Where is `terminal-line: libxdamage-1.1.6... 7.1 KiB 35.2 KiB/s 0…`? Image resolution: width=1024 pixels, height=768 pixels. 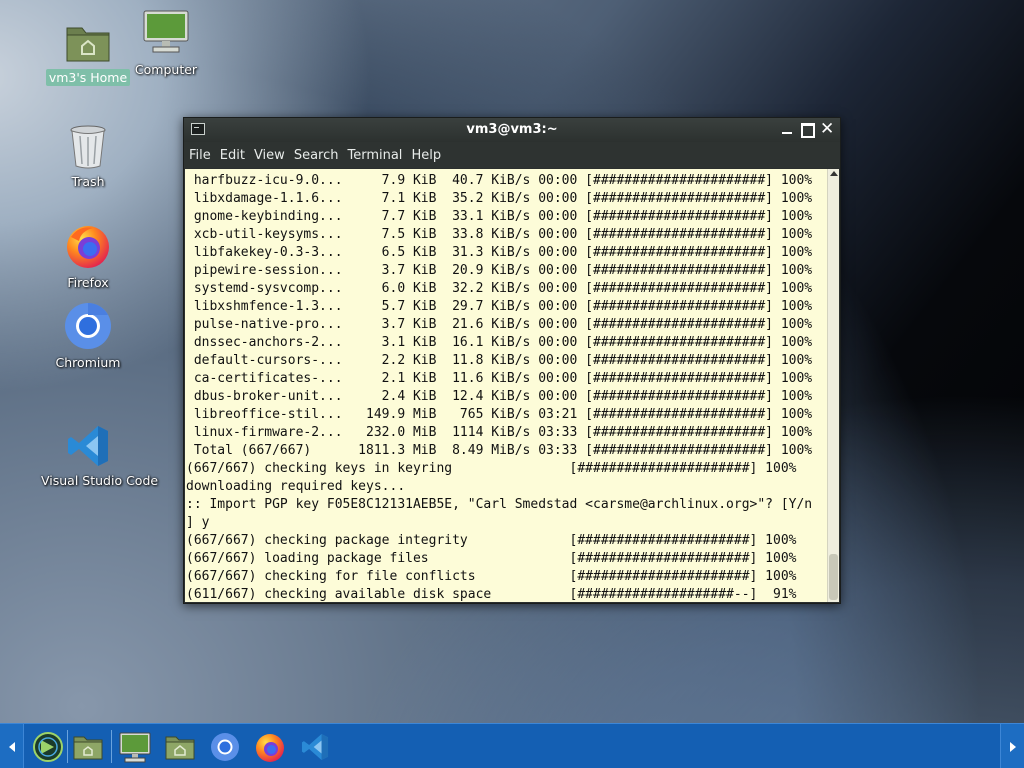 terminal-line: libxdamage-1.1.6... 7.1 KiB 35.2 KiB/s 0… is located at coordinates (499, 198).